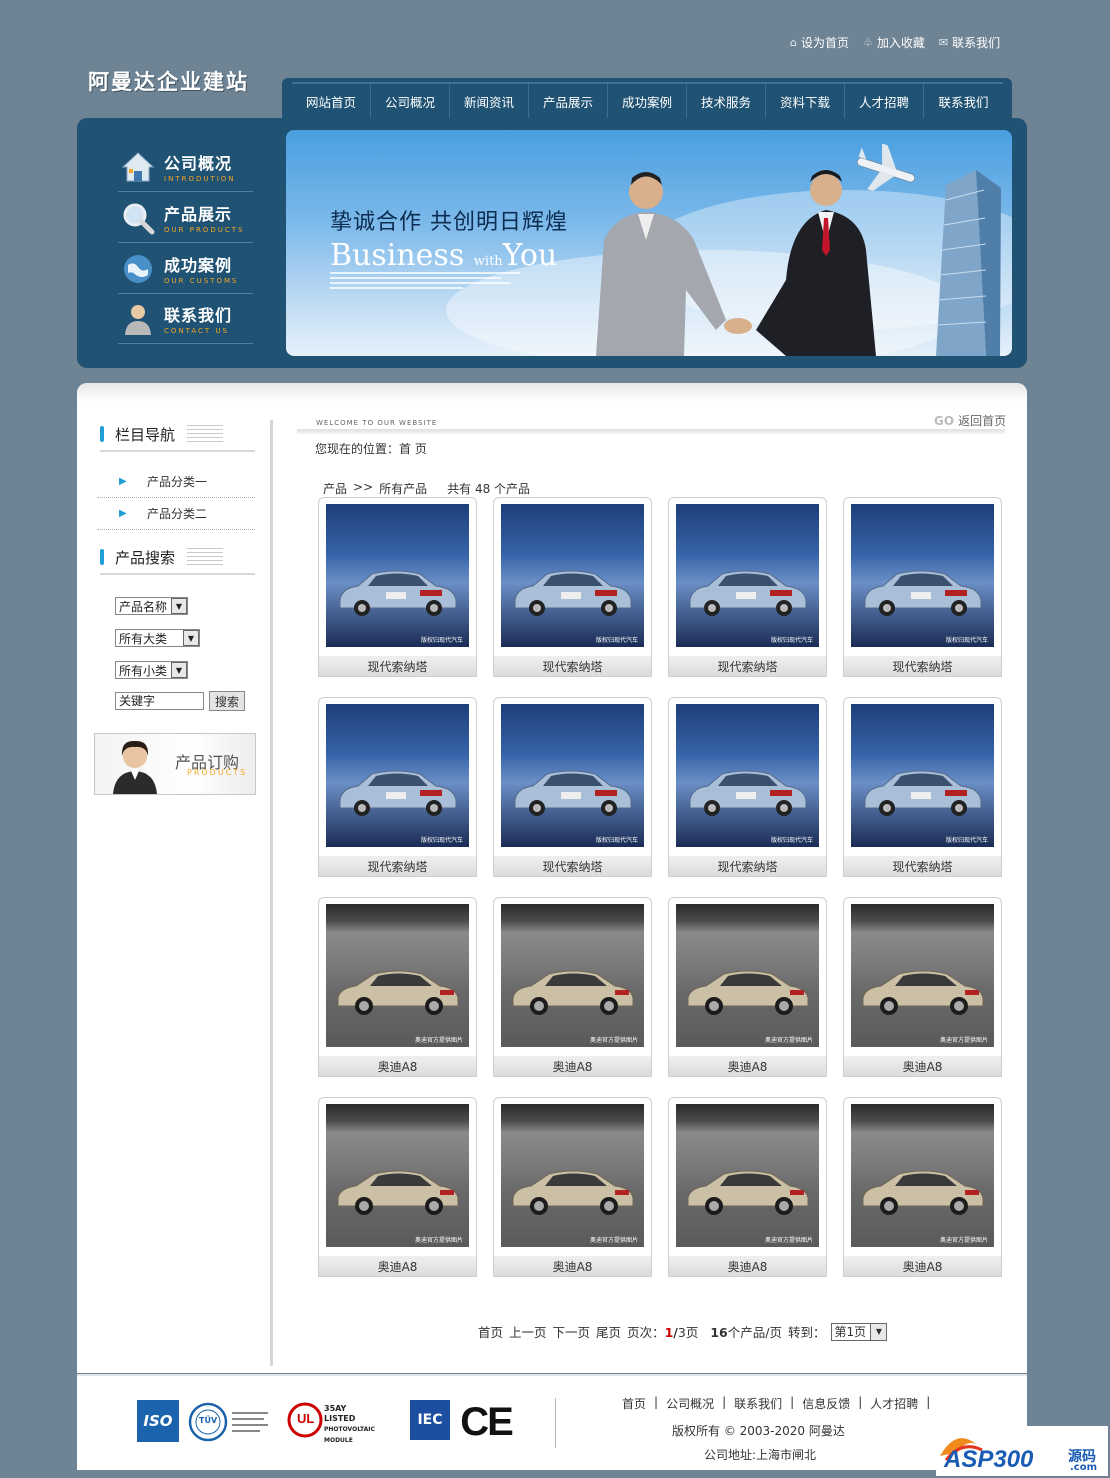 Image resolution: width=1110 pixels, height=1478 pixels. I want to click on contact-us-top-link: ✉ 联系我们, so click(969, 42).